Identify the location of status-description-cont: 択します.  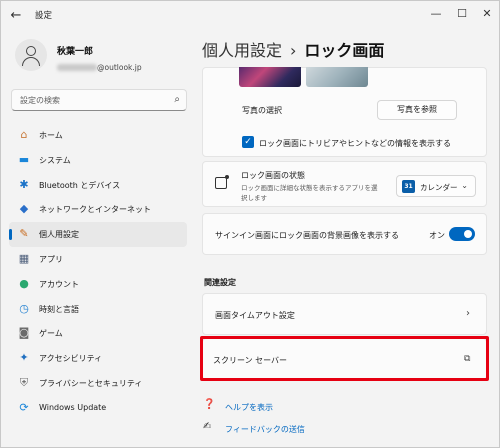
(254, 198).